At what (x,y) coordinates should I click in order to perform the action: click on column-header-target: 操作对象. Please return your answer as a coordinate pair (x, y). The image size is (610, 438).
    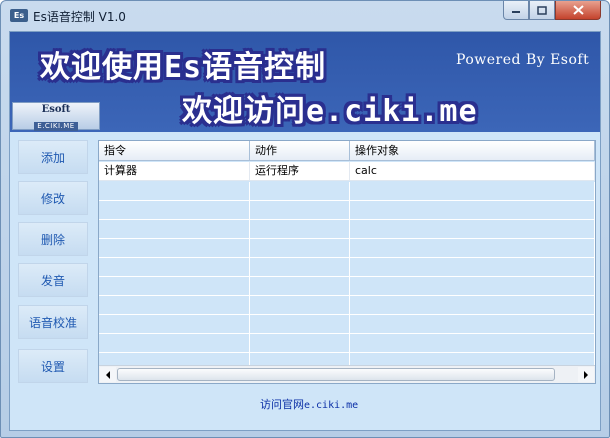
    Looking at the image, I should click on (472, 151).